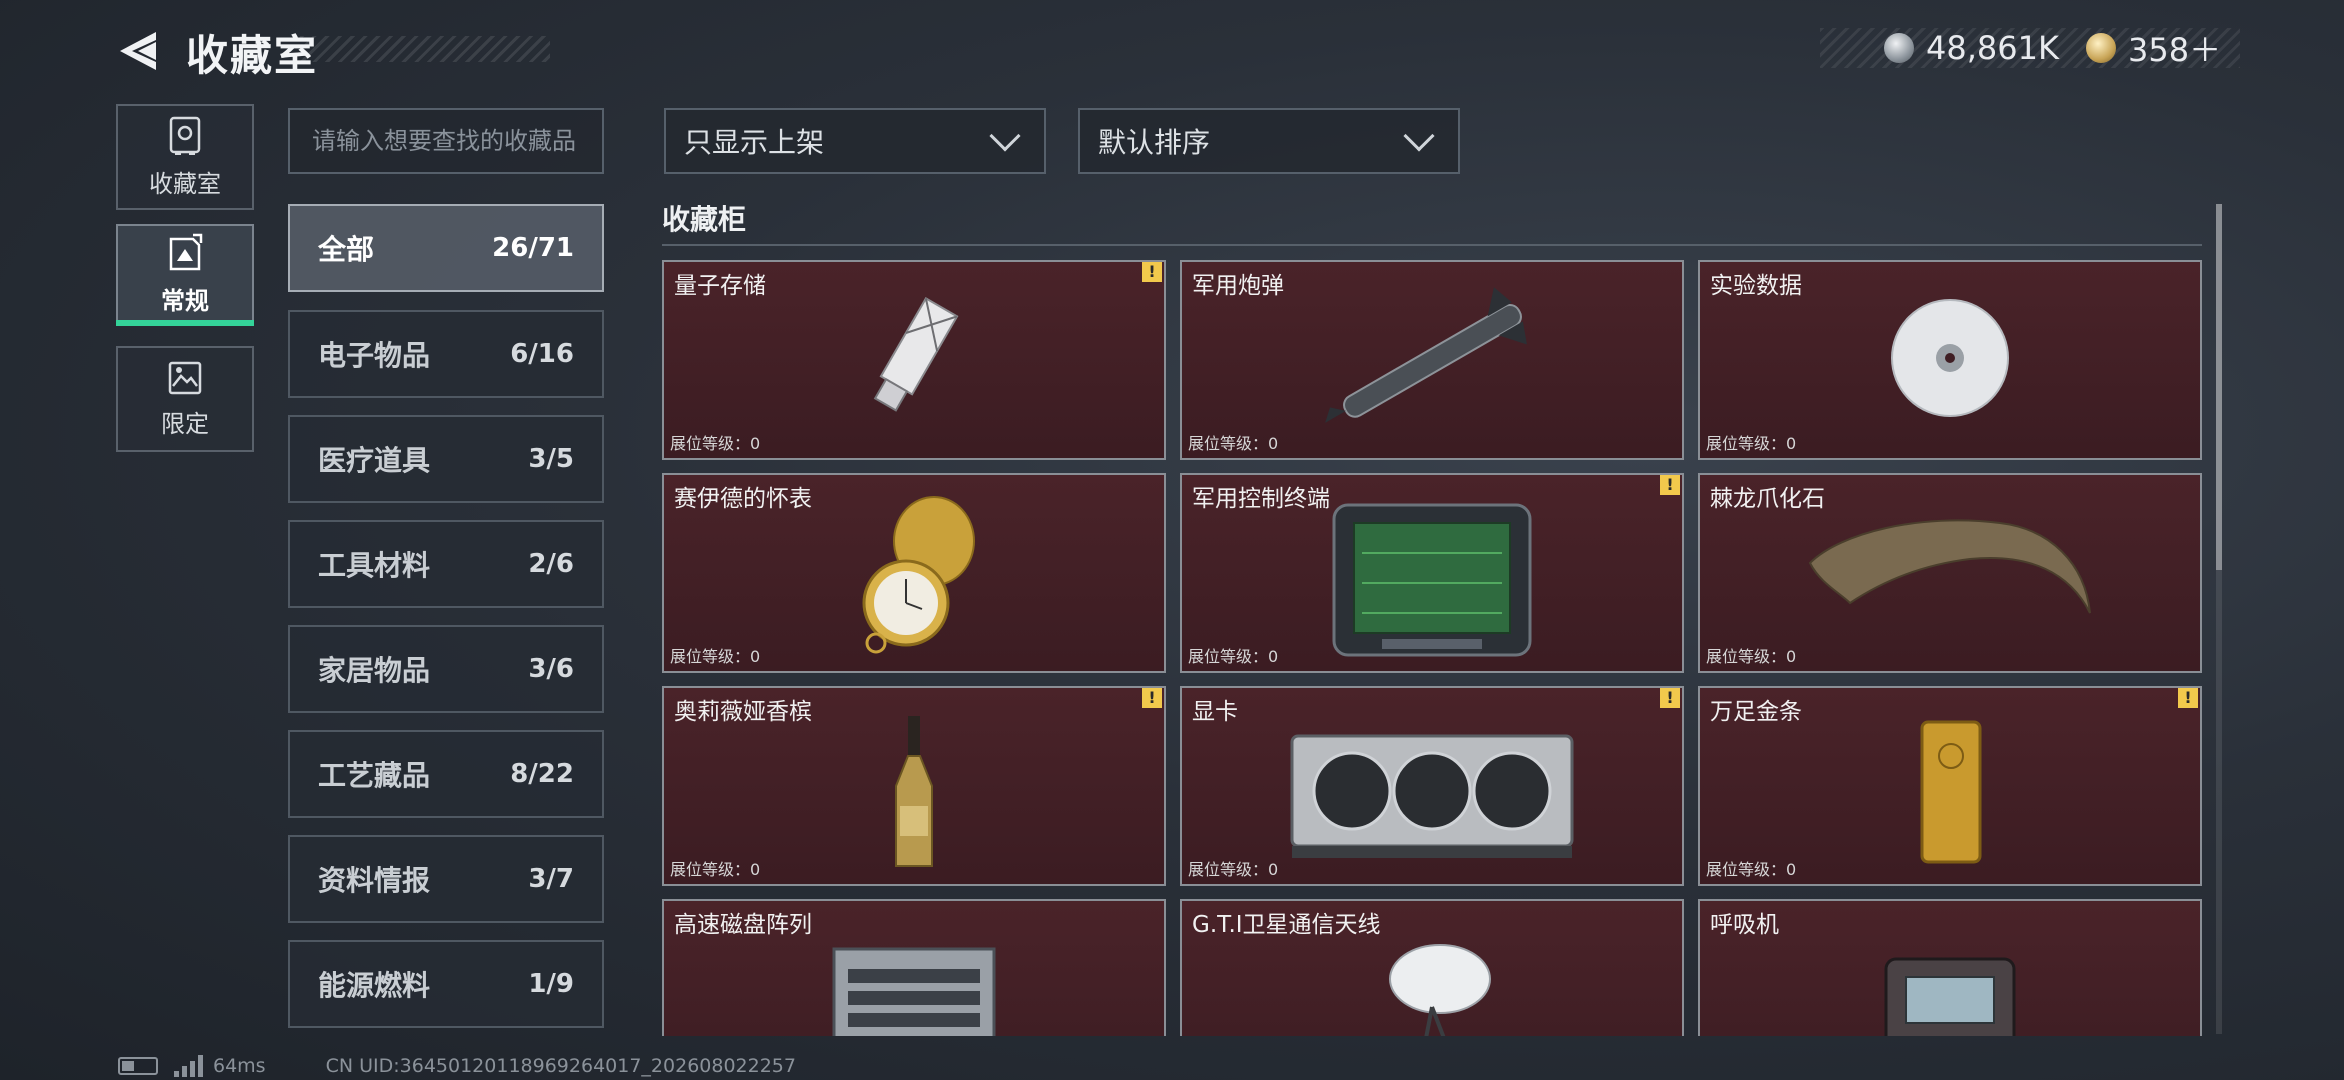 The image size is (2344, 1080). Describe the element at coordinates (542, 354) in the screenshot. I see `category-count: 6/16` at that location.